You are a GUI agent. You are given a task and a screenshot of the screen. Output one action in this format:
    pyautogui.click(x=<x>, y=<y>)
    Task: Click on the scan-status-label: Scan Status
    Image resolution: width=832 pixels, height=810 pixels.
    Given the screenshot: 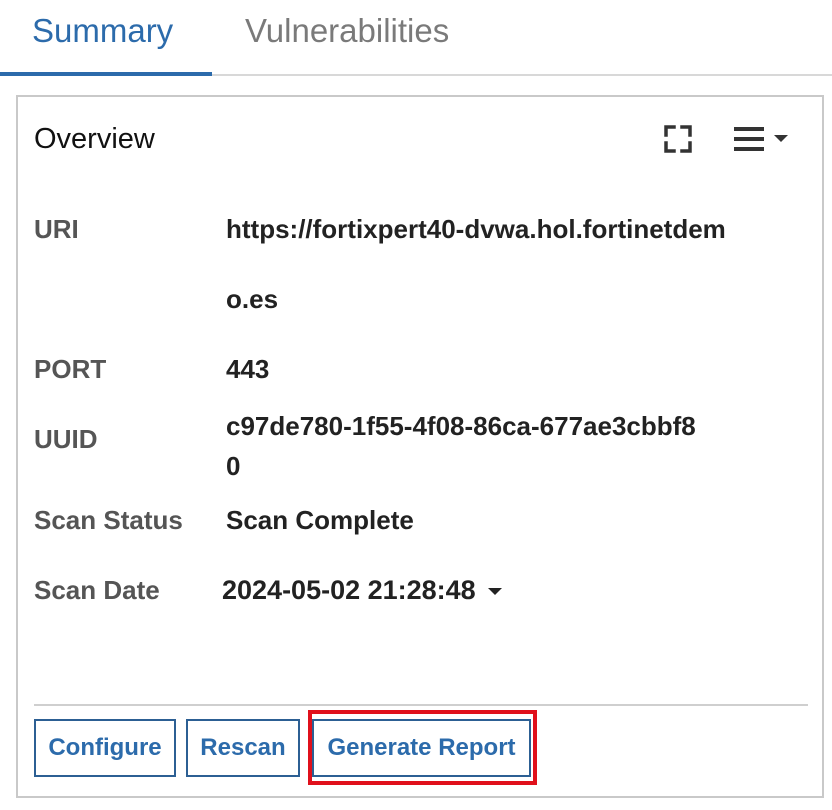 What is the action you would take?
    pyautogui.click(x=108, y=520)
    